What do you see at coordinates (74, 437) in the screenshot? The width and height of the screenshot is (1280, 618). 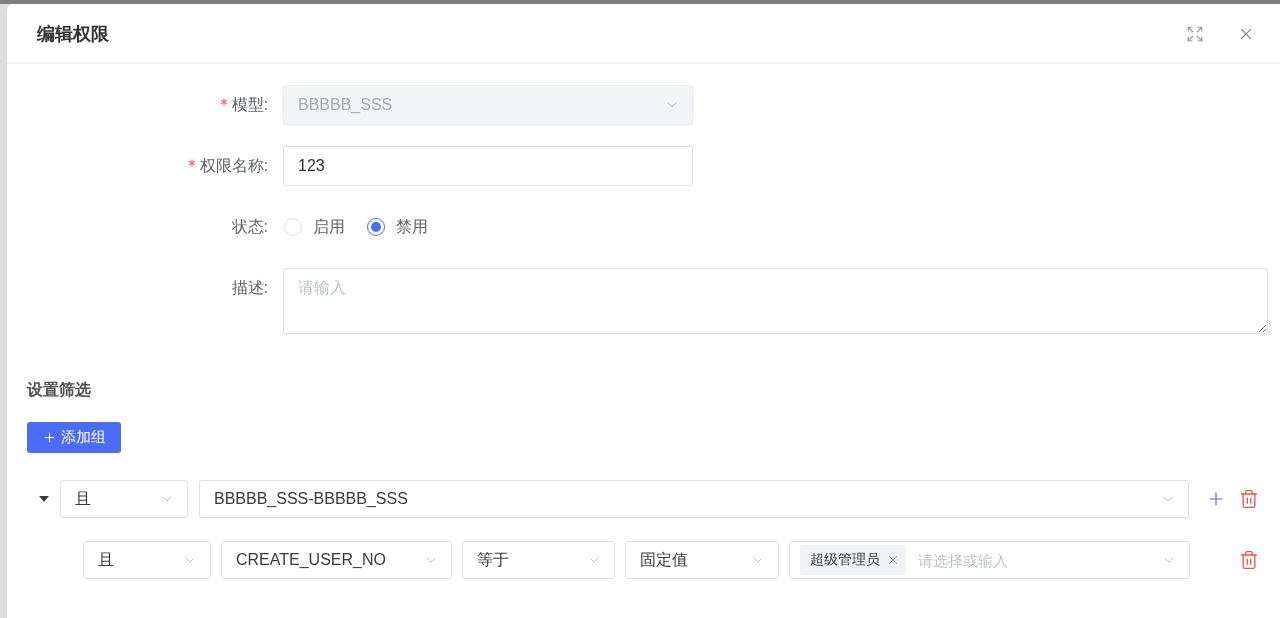 I see `add-group-button: 添加组` at bounding box center [74, 437].